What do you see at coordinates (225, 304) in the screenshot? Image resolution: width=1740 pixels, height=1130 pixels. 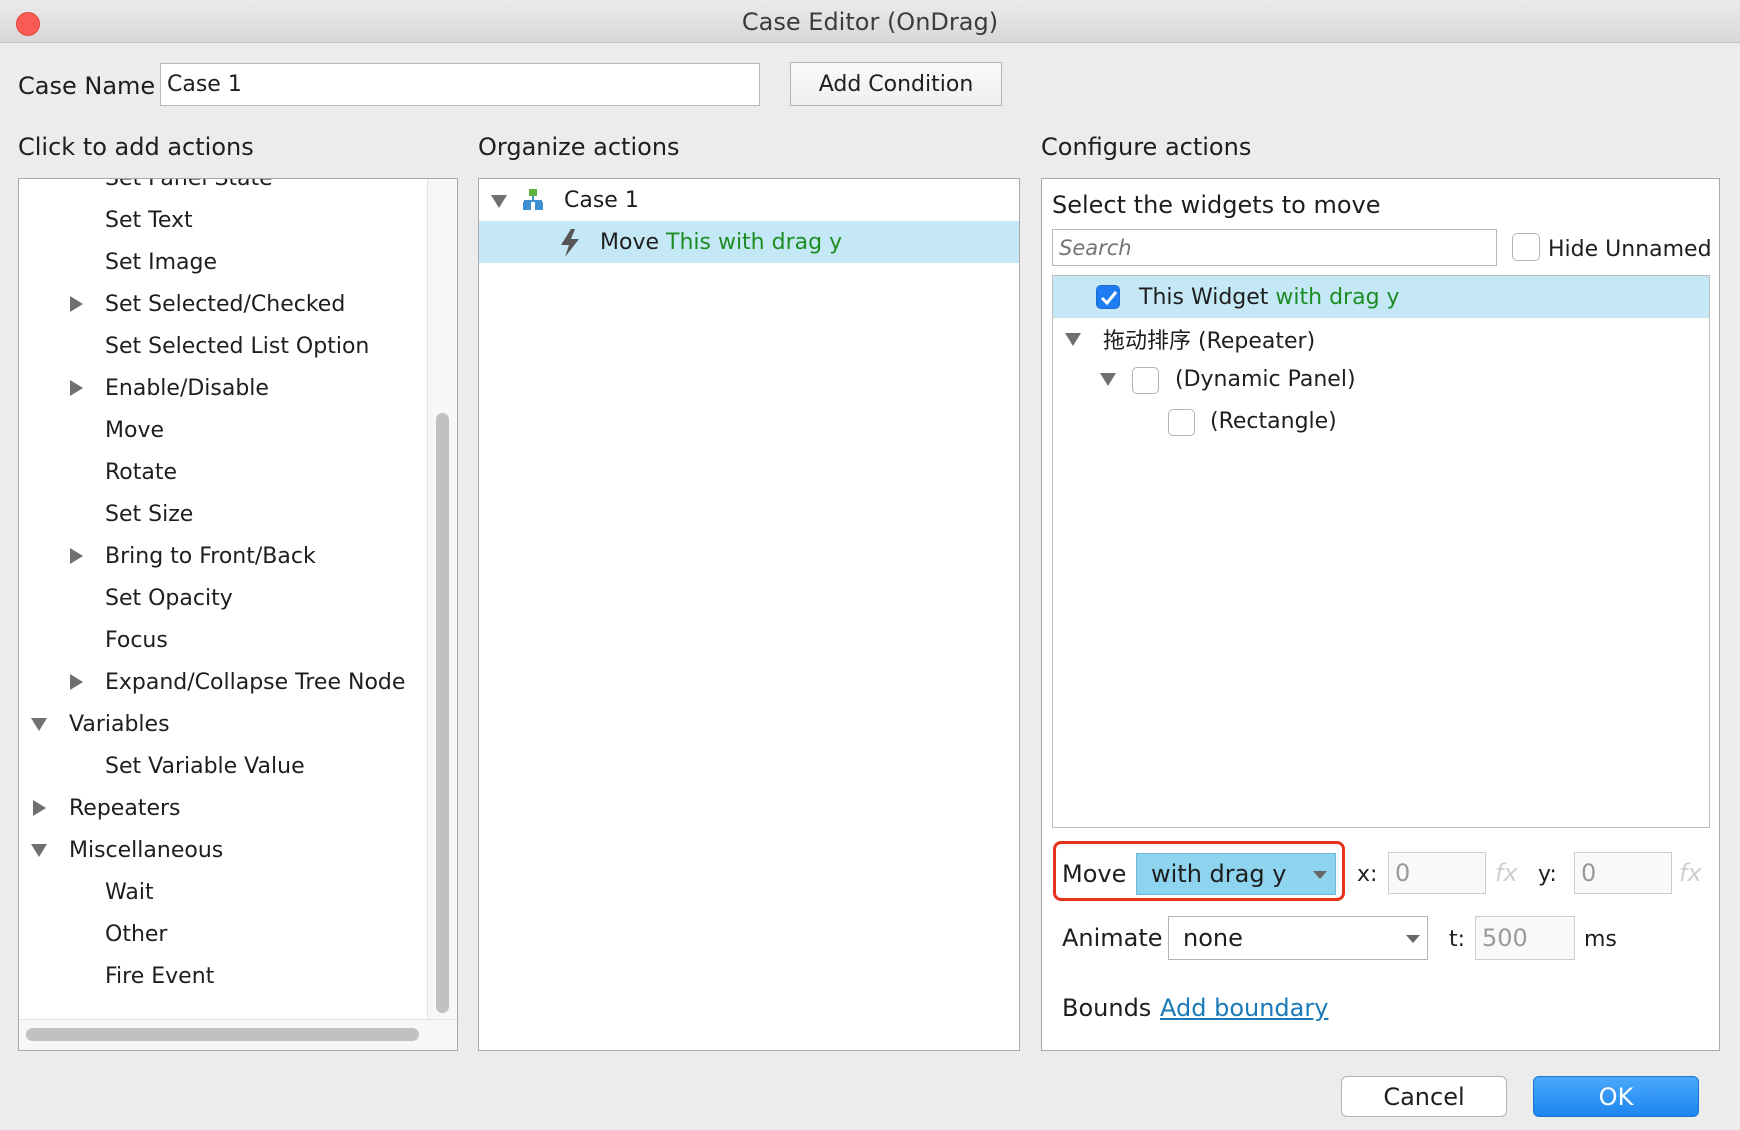 I see `action-label: Set Selected/Checked` at bounding box center [225, 304].